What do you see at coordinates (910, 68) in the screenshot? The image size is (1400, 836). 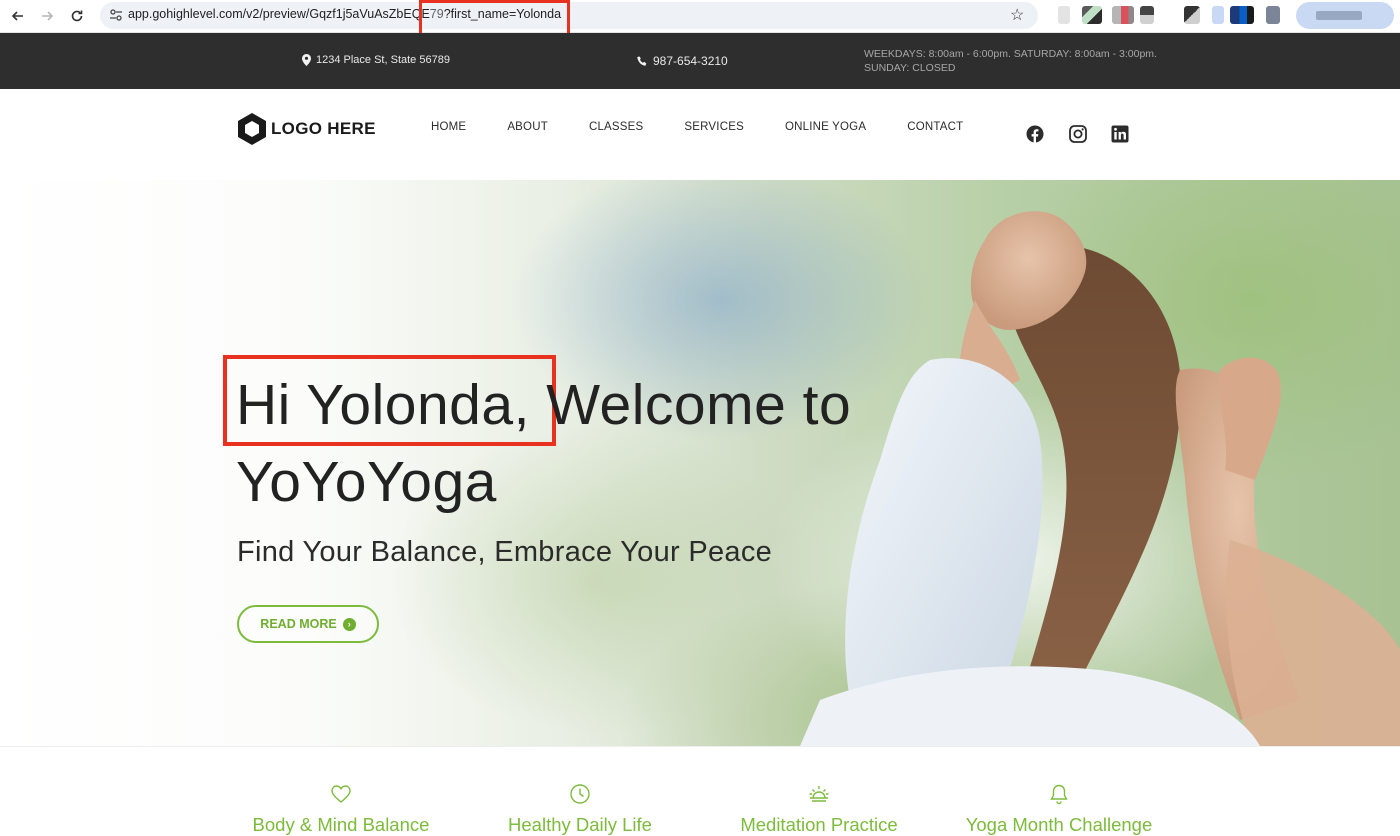 I see `hours-sunday: SUNDAY: CLOSED` at bounding box center [910, 68].